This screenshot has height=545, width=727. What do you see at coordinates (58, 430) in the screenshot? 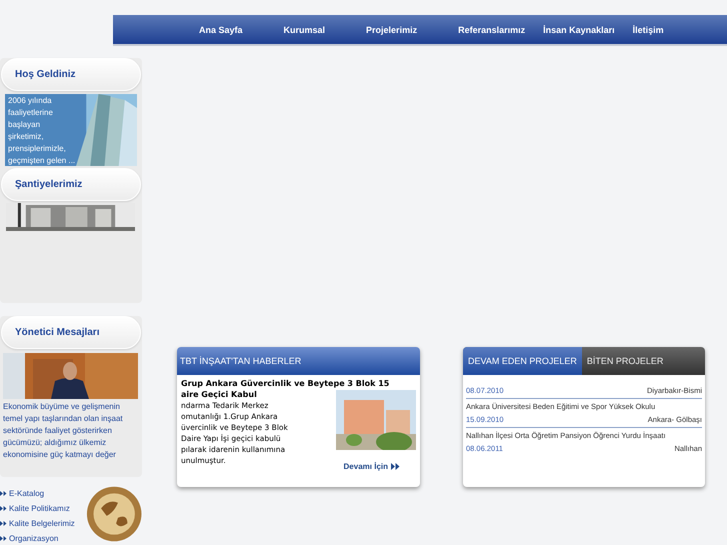
I see `manager-message: sektöründe faaliyet gösterirken` at bounding box center [58, 430].